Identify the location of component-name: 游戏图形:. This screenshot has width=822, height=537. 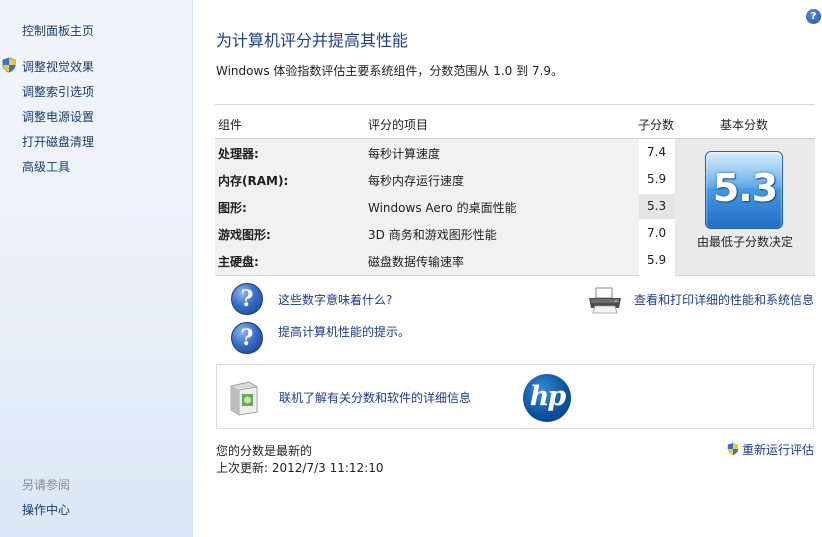
(244, 235).